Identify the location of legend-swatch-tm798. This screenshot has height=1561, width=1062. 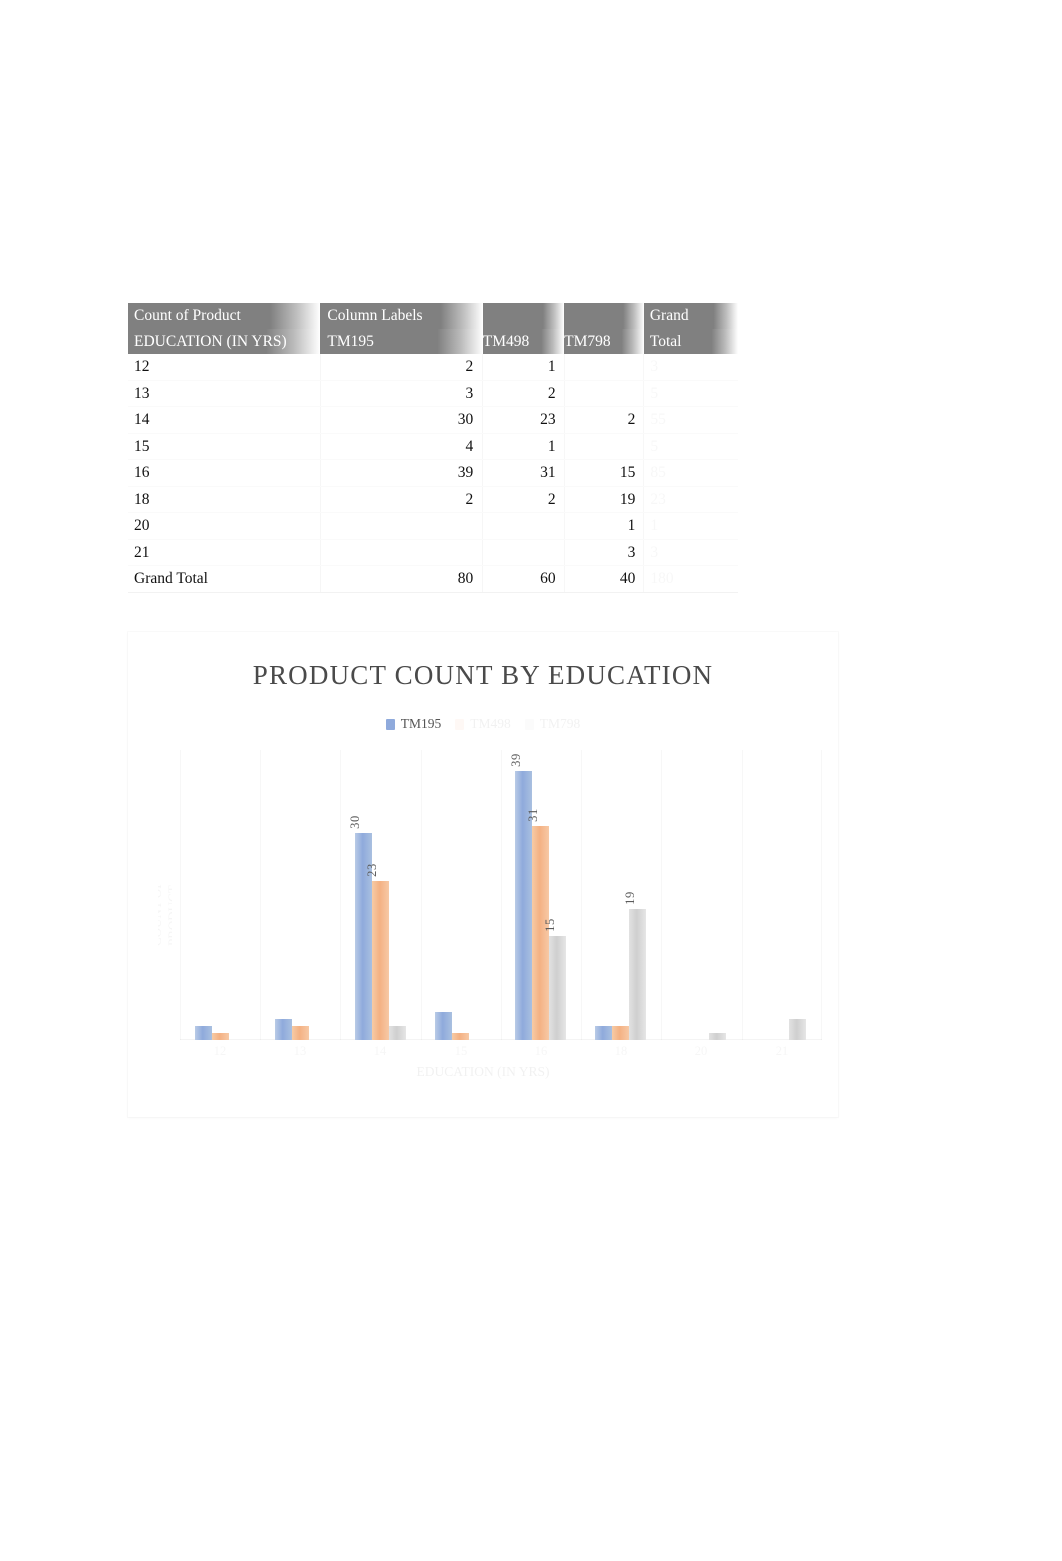
(529, 724).